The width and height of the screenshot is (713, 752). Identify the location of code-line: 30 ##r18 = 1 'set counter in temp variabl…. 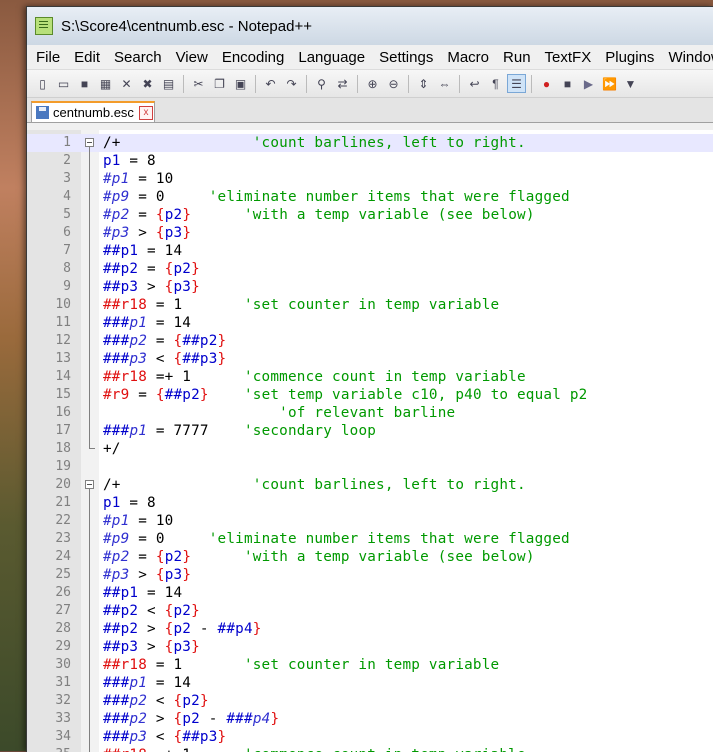
(370, 665).